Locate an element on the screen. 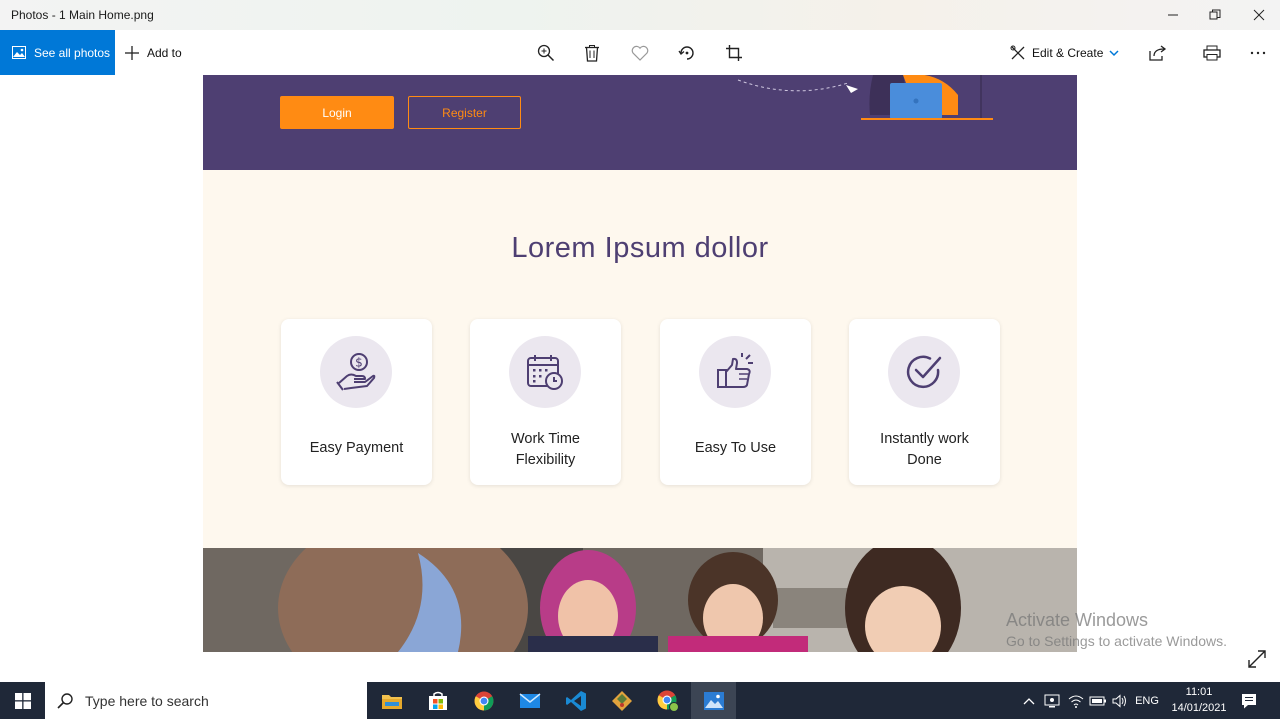 The height and width of the screenshot is (719, 1280). register-button: Register is located at coordinates (464, 112).